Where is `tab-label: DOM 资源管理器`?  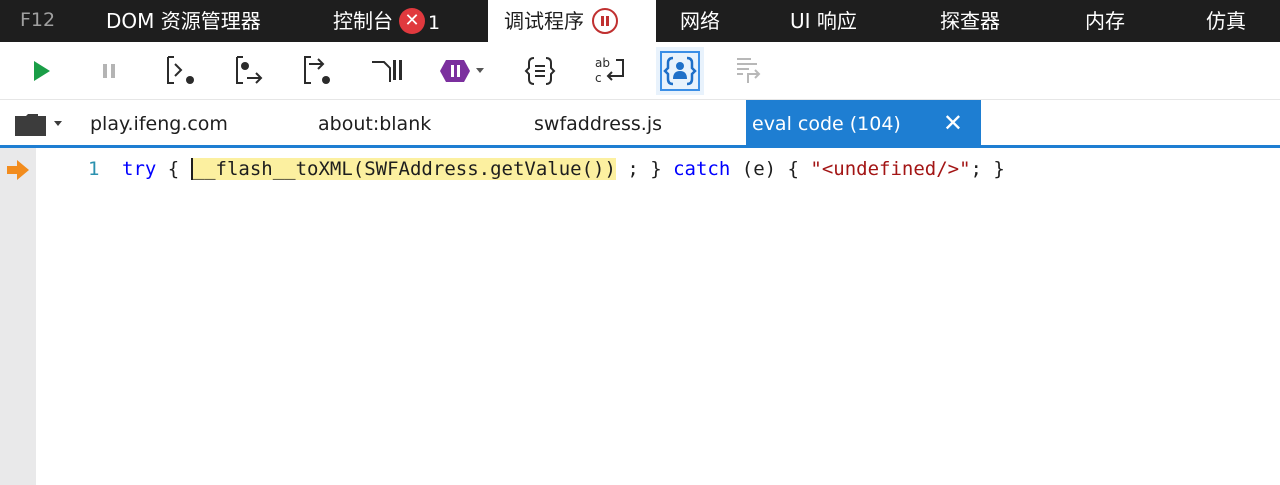 tab-label: DOM 资源管理器 is located at coordinates (183, 21).